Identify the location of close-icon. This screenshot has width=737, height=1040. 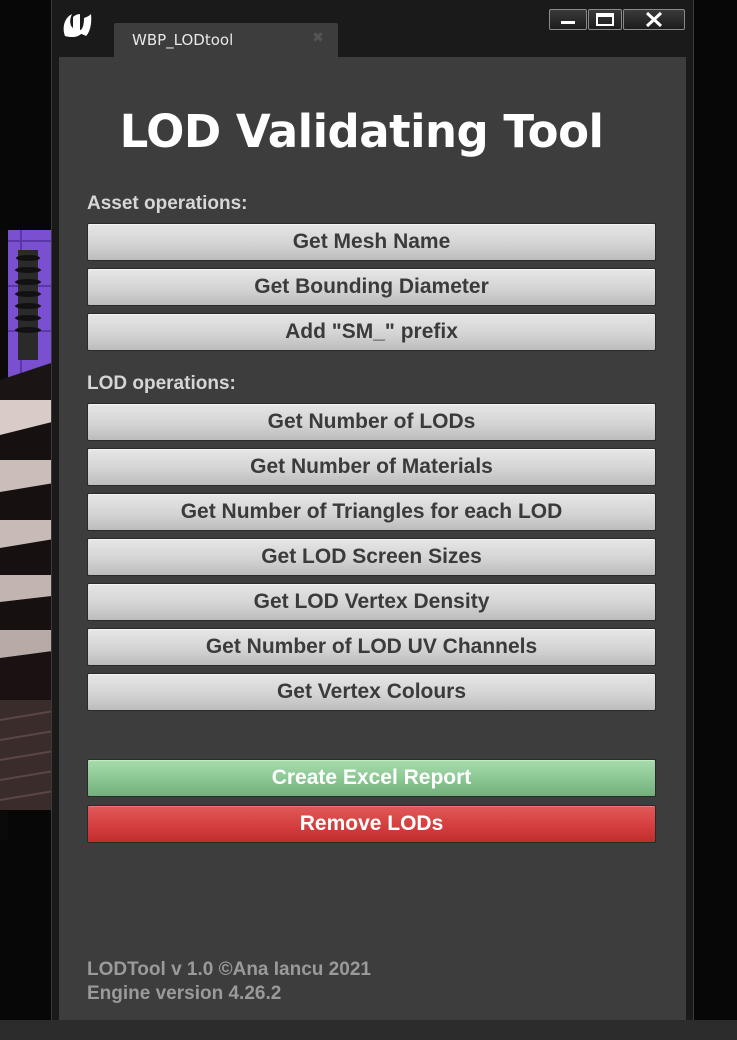
(654, 19).